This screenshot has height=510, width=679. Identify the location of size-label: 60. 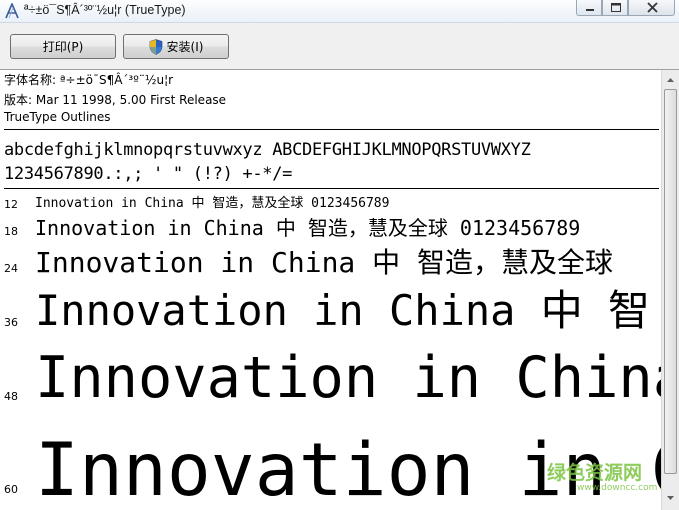
(11, 489).